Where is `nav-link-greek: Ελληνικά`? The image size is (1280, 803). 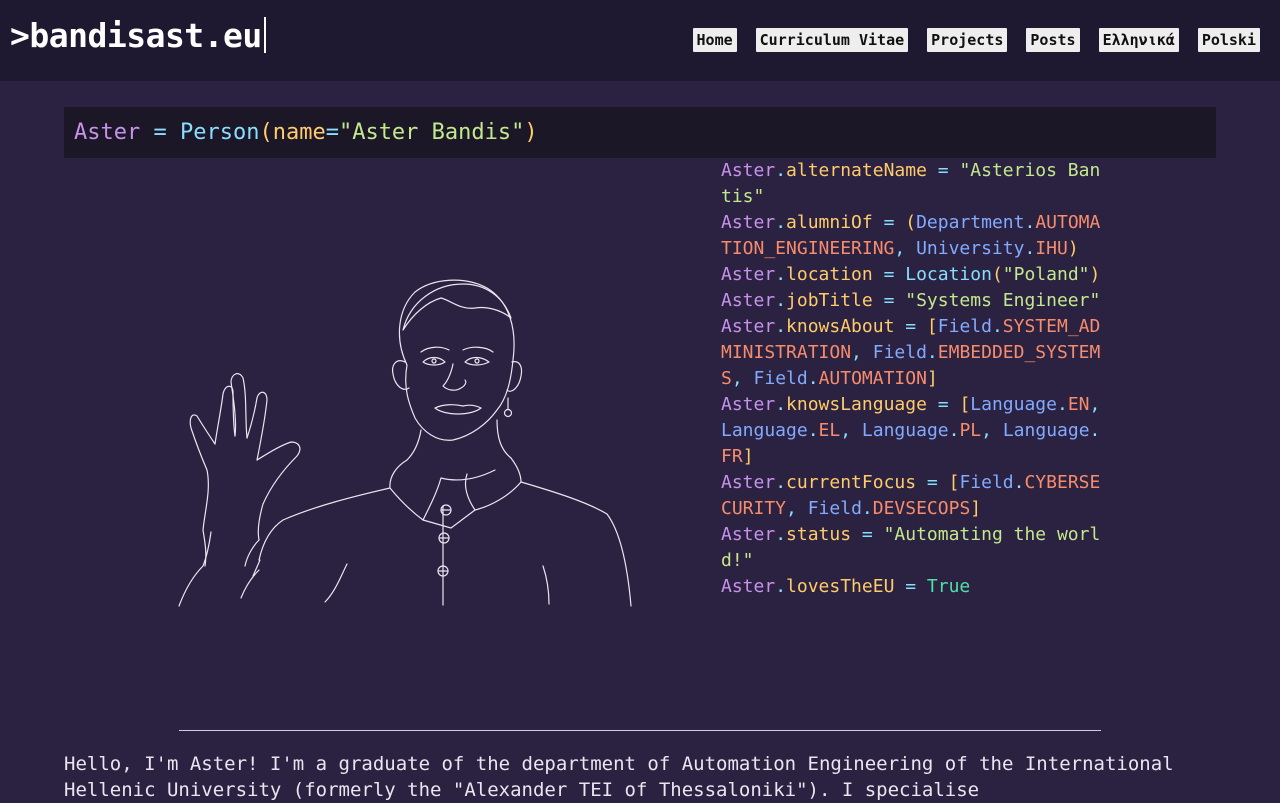 nav-link-greek: Ελληνικά is located at coordinates (1138, 40).